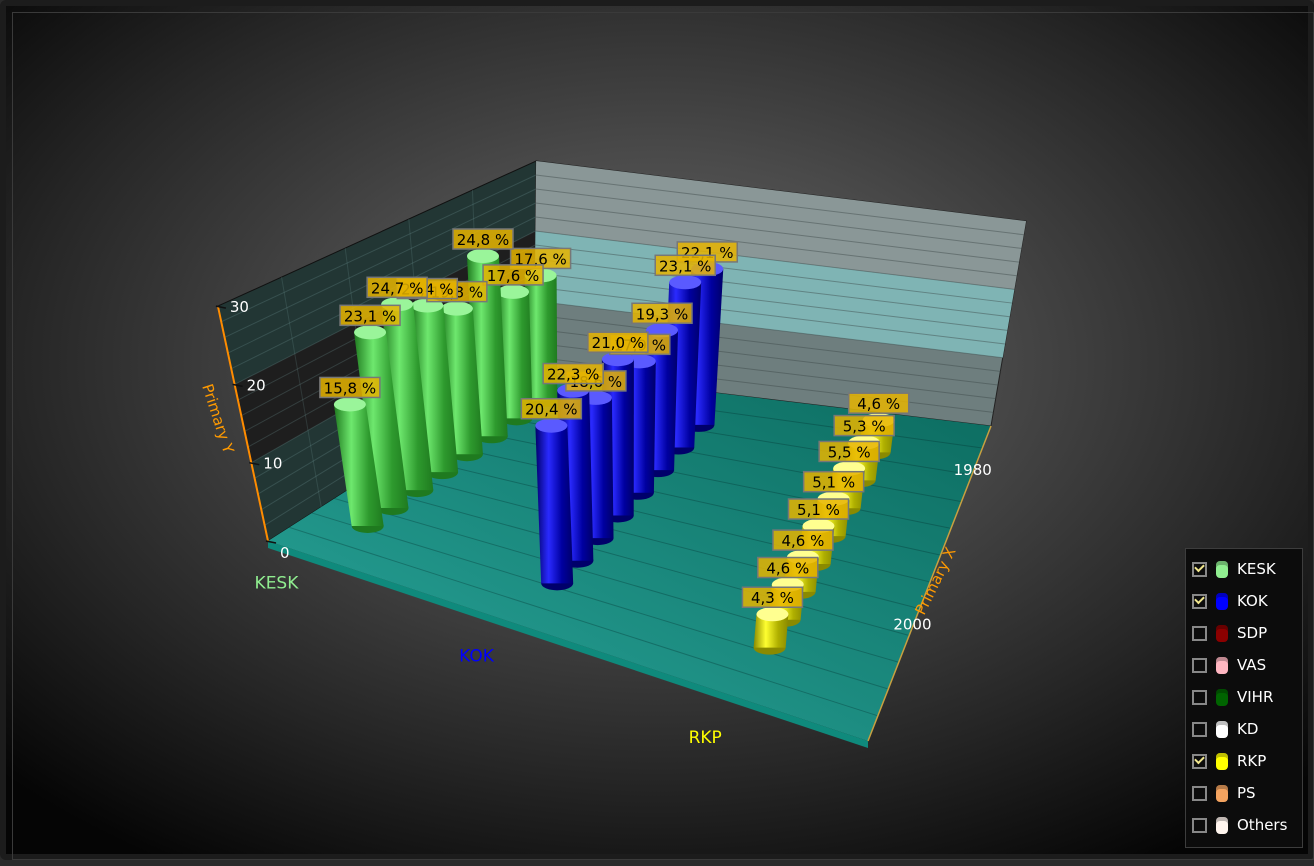  I want to click on legend-label: PS, so click(1246, 793).